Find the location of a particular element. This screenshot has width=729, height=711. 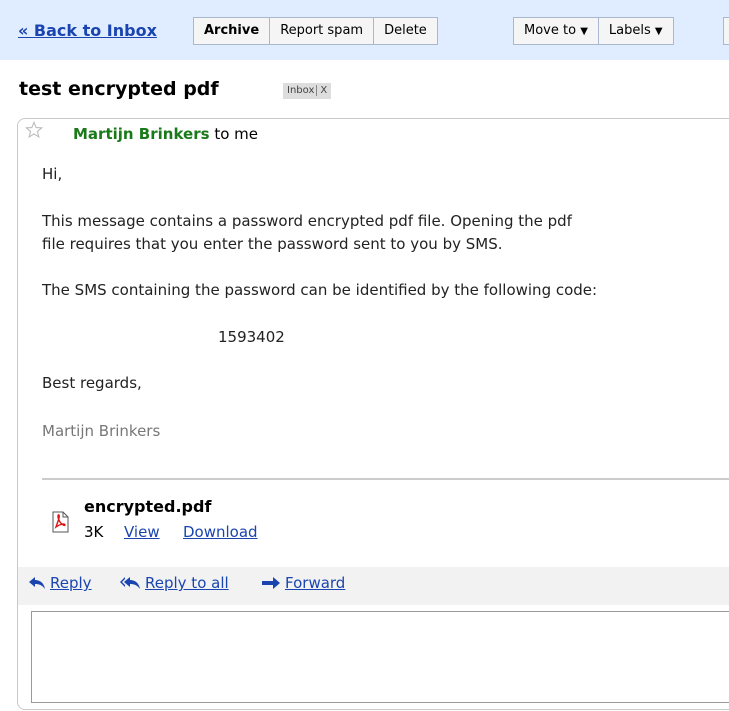

body-signature: Martijn Brinkers is located at coordinates (101, 431).